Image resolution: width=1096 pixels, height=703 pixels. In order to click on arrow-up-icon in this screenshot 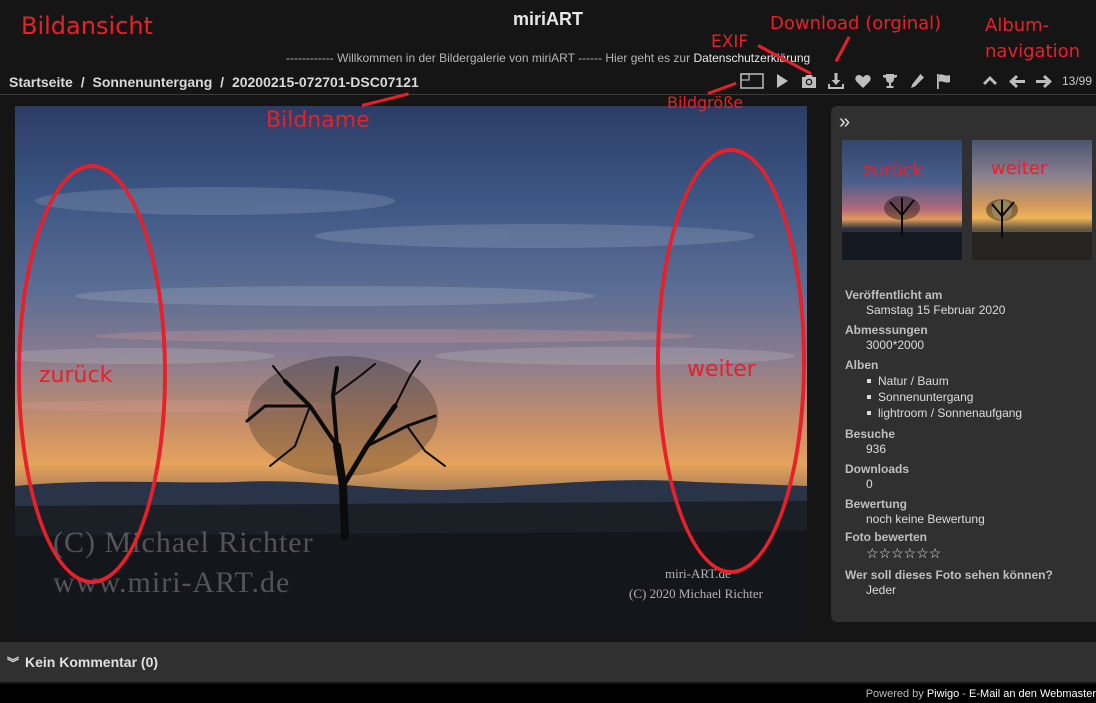, I will do `click(990, 80)`.